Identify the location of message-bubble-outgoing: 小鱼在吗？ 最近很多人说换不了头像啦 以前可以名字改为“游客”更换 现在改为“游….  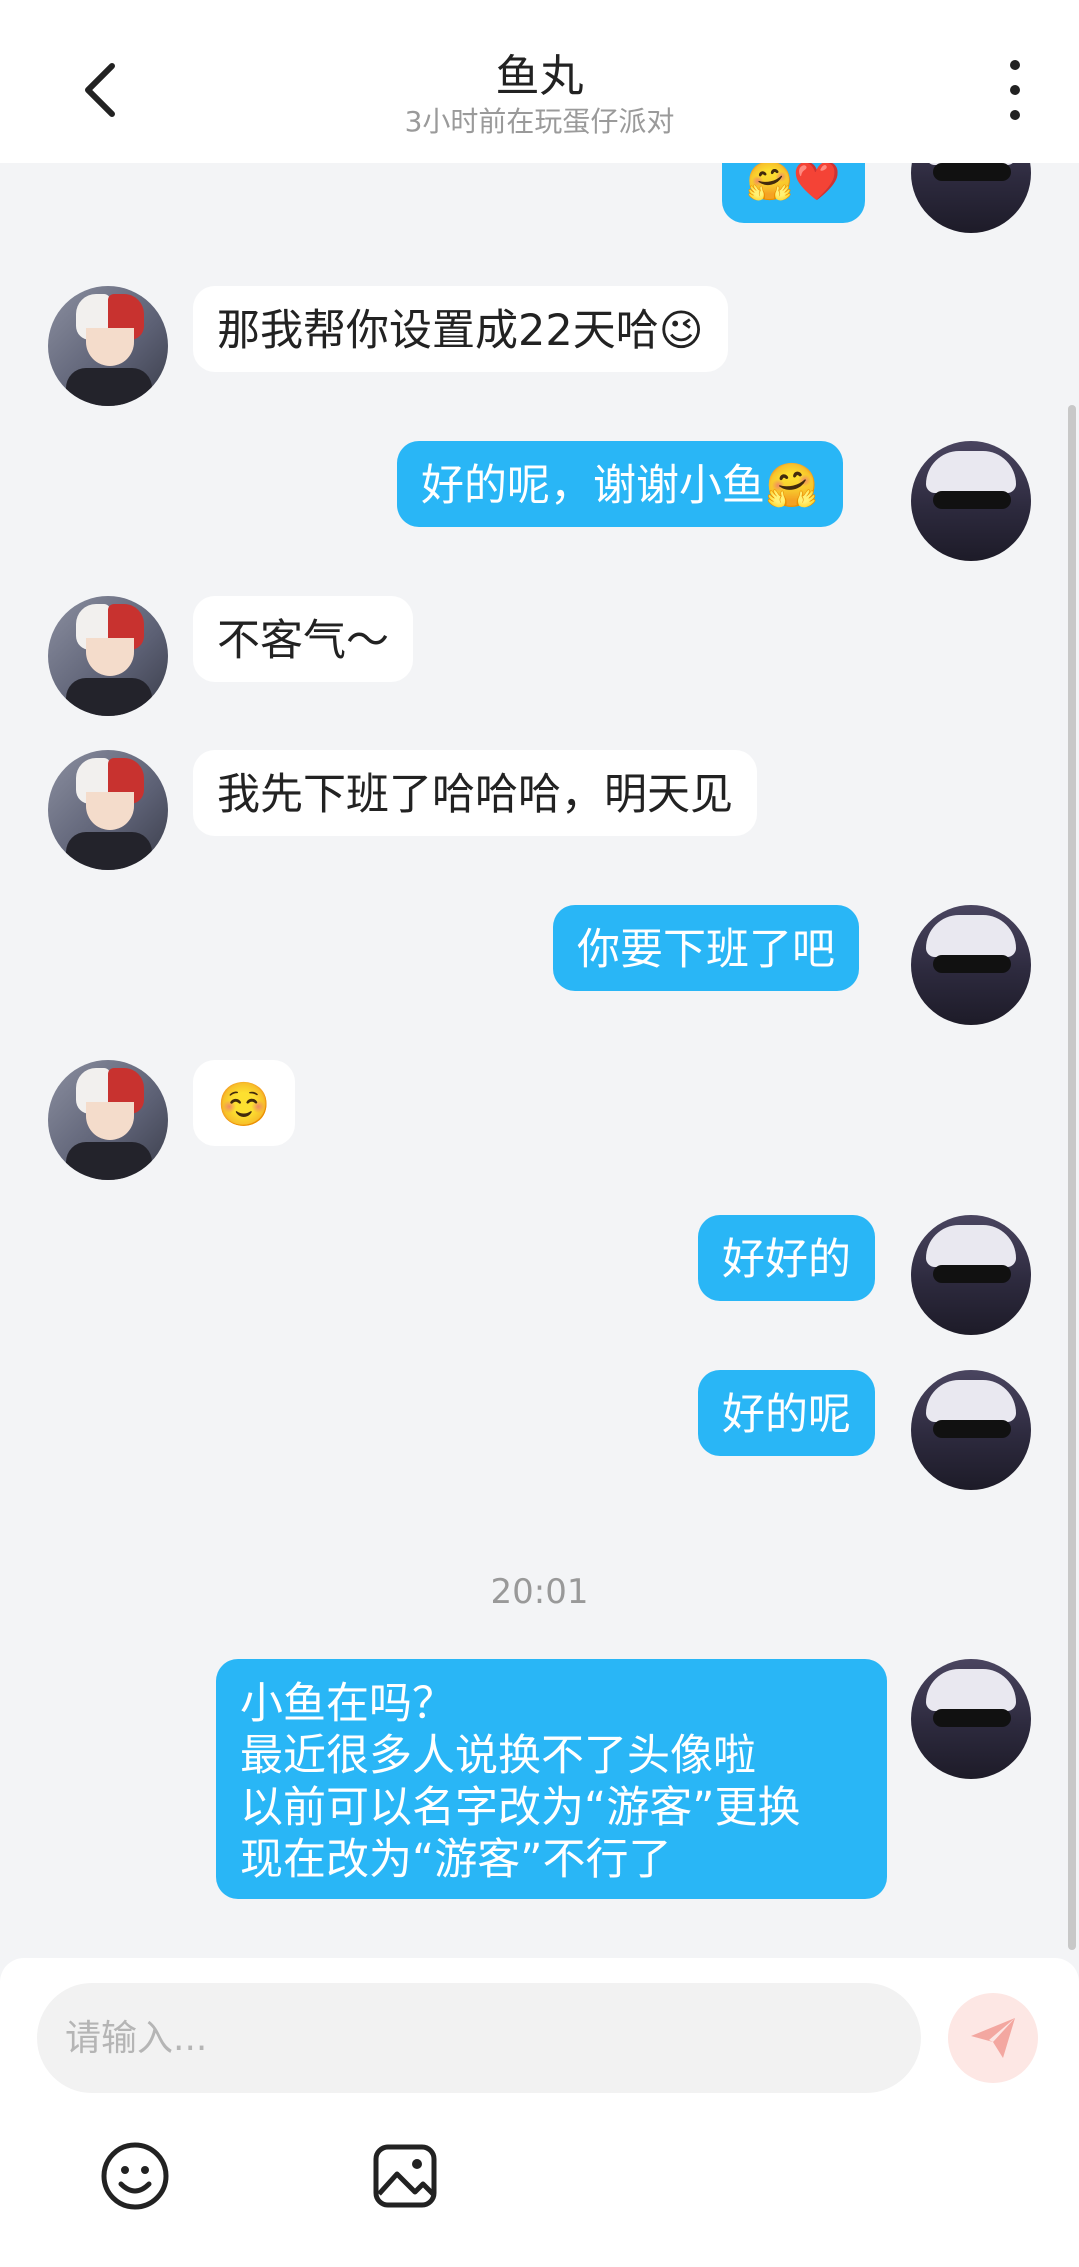
(551, 1779).